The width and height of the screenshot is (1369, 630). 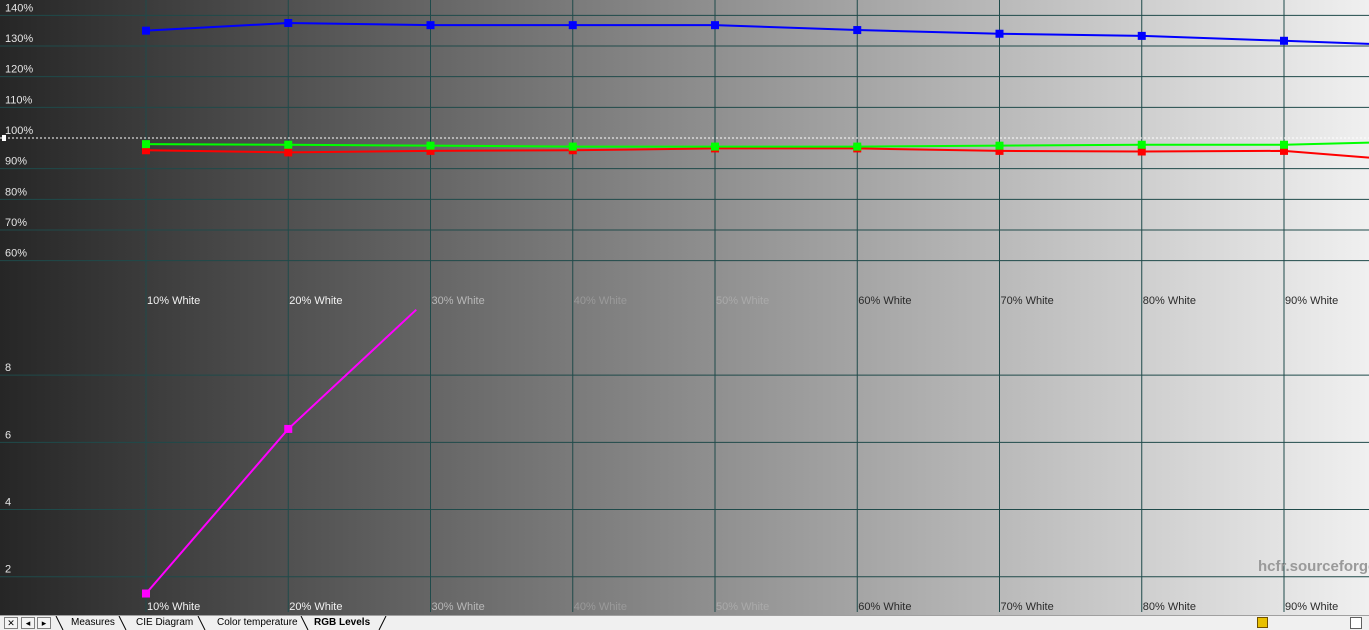 I want to click on tab-cie-diagram: CIE Diagram, so click(x=164, y=623).